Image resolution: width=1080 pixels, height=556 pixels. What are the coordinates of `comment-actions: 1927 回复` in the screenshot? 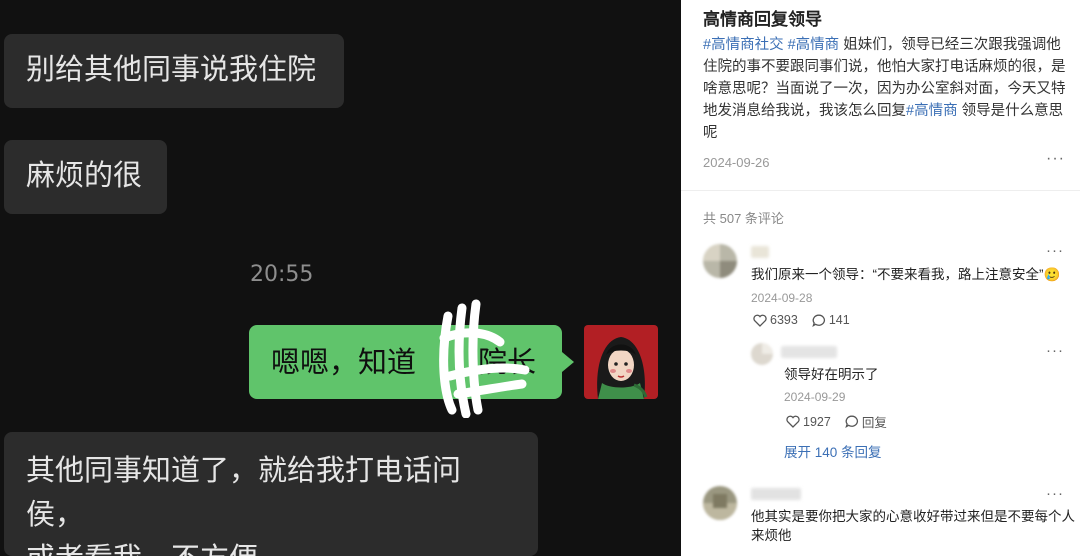 It's located at (836, 421).